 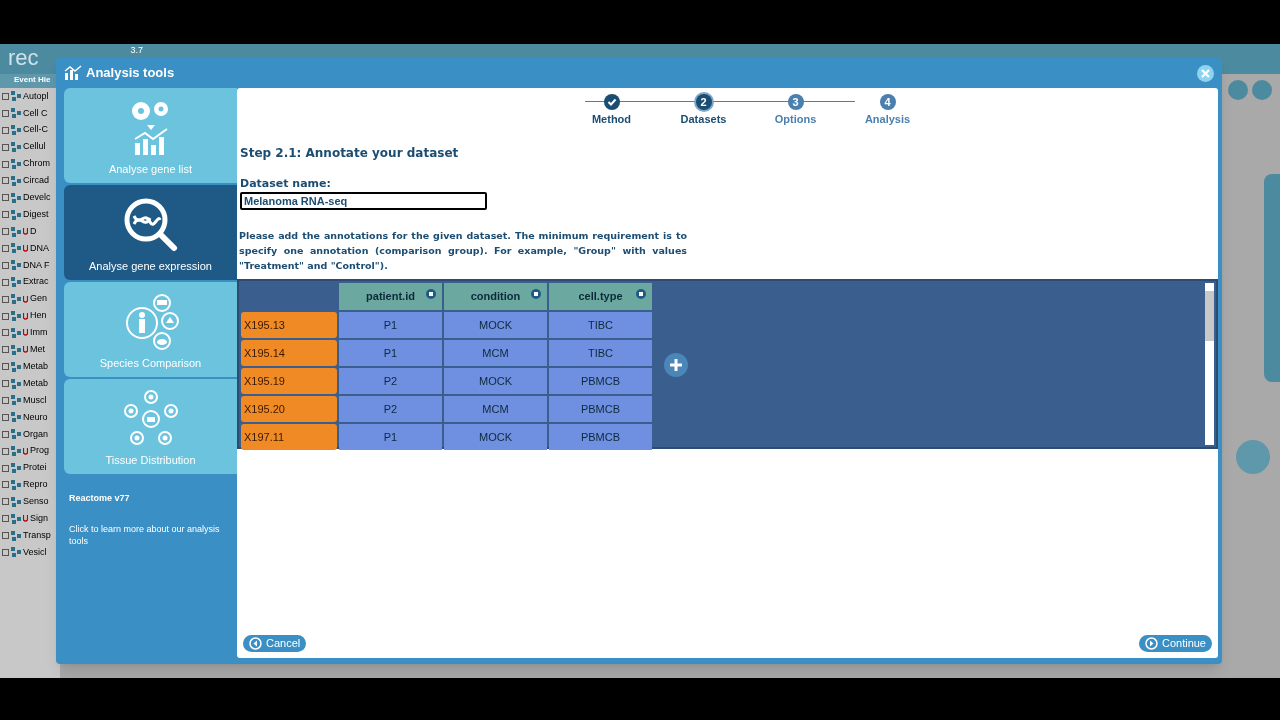 I want to click on tree-item: Autopl, so click(x=36, y=96).